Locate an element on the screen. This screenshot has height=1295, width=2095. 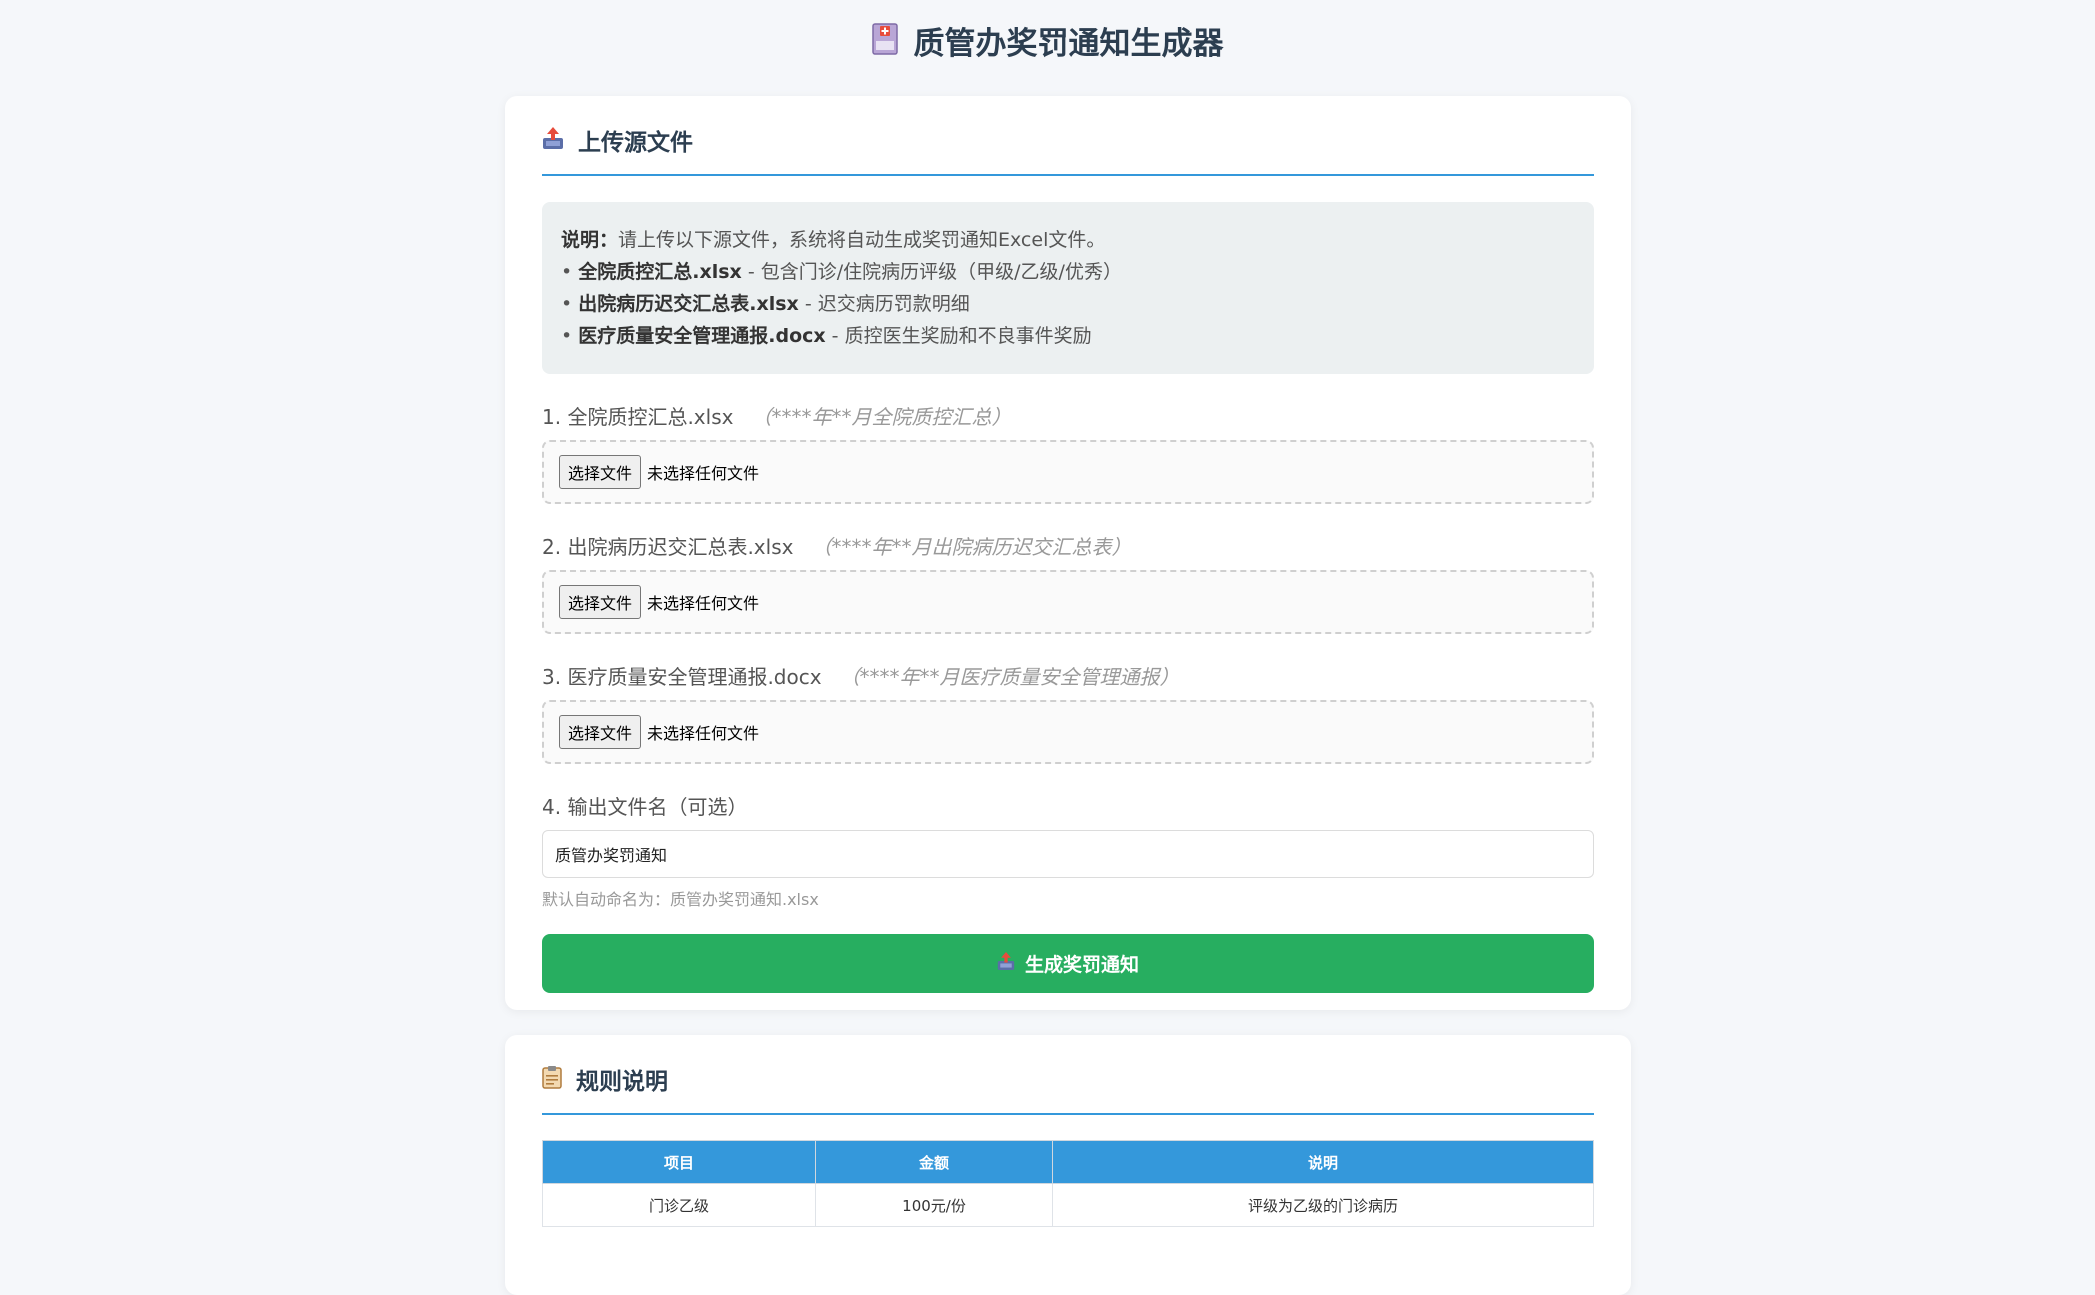
rules-section-title: 规则说明 is located at coordinates (622, 1082).